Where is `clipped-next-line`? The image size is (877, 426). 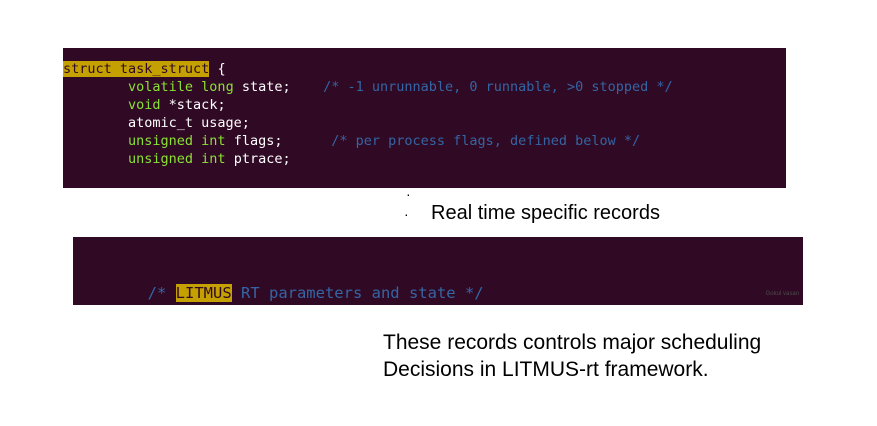 clipped-next-line is located at coordinates (438, 302).